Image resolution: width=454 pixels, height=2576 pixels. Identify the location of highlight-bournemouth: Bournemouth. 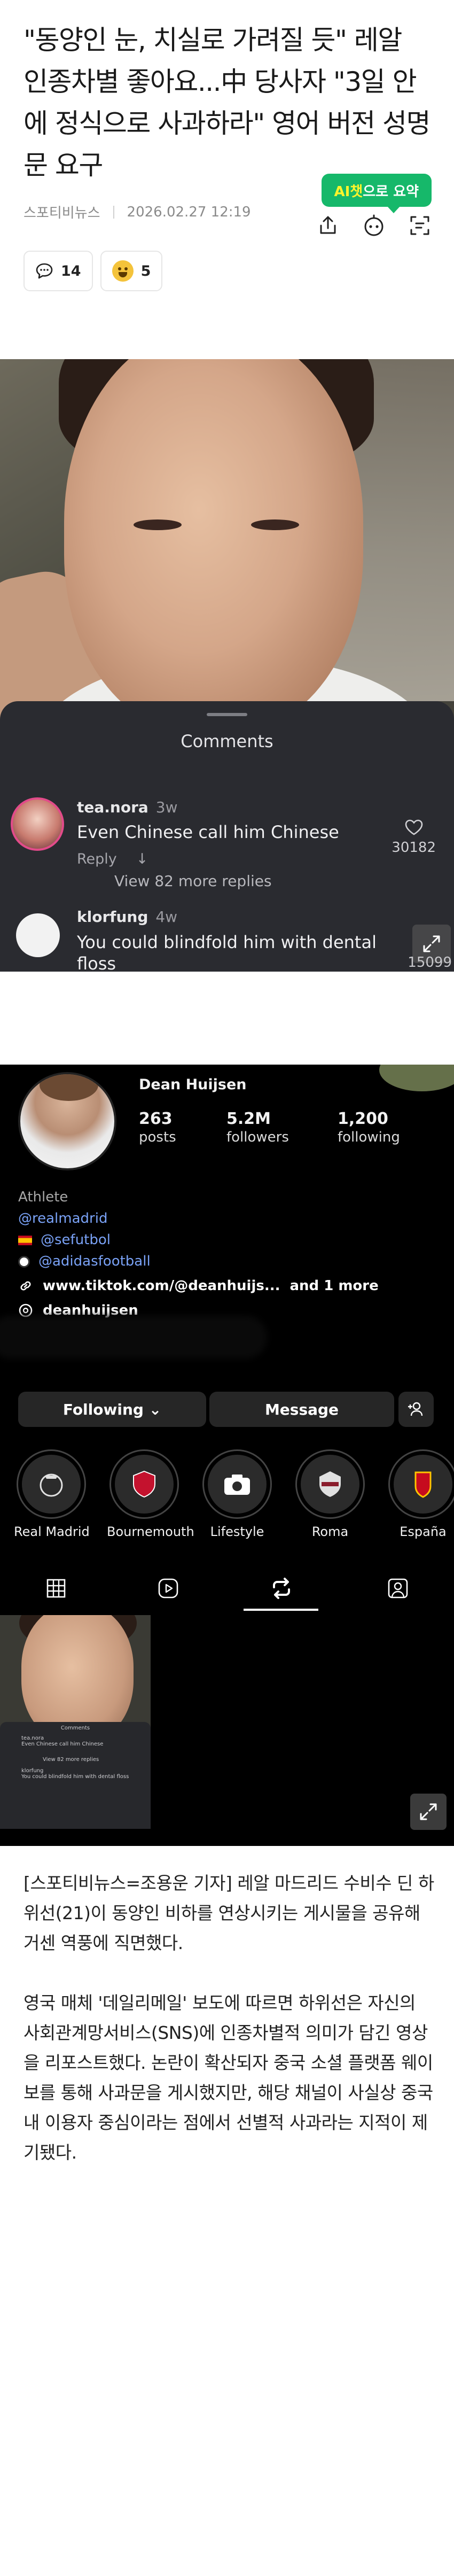
(150, 1494).